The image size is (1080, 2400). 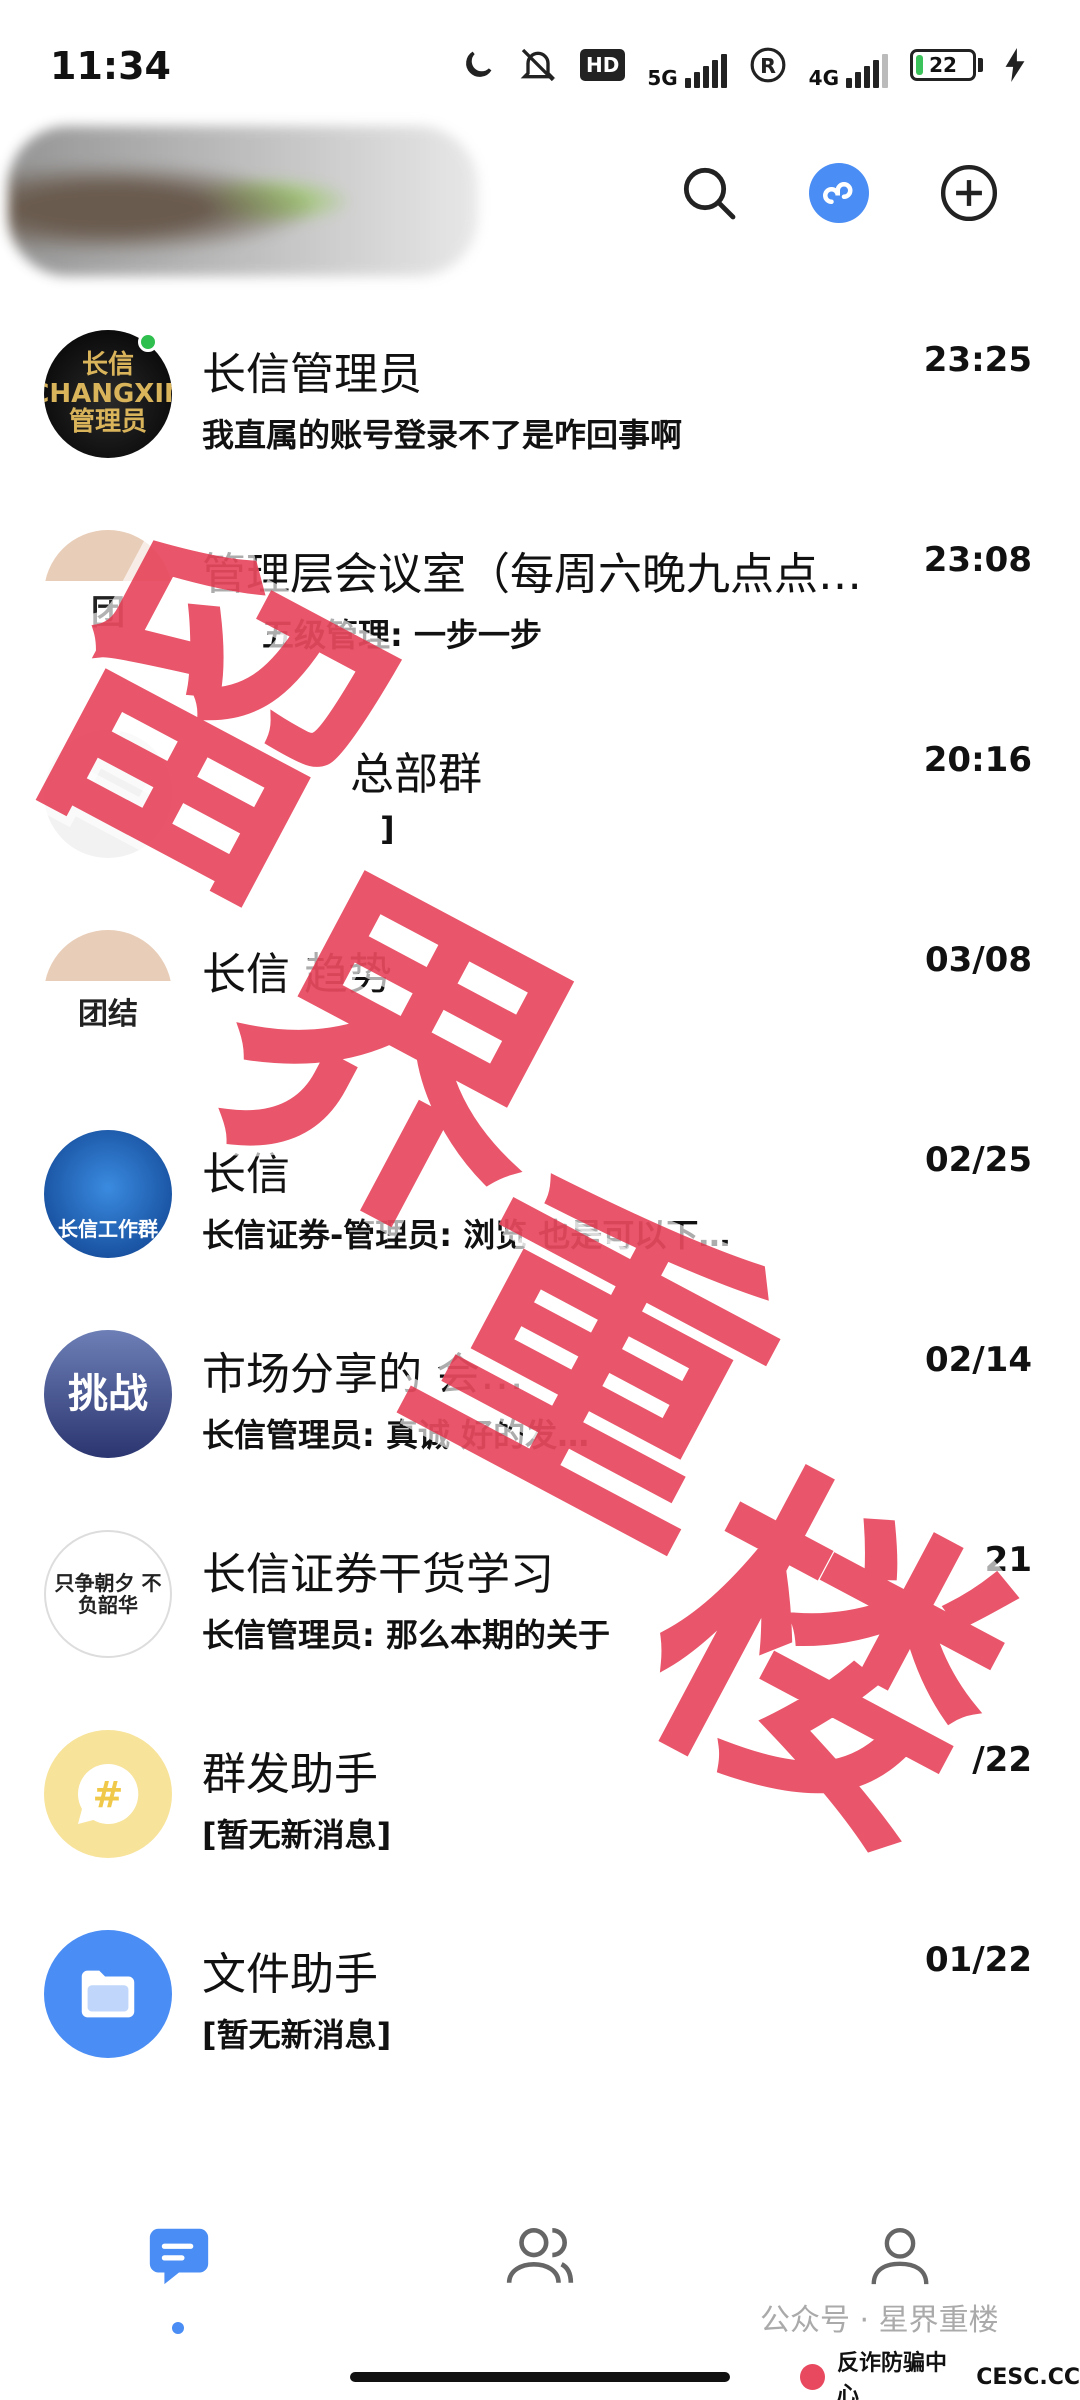 I want to click on hd-icon: HD, so click(x=602, y=65).